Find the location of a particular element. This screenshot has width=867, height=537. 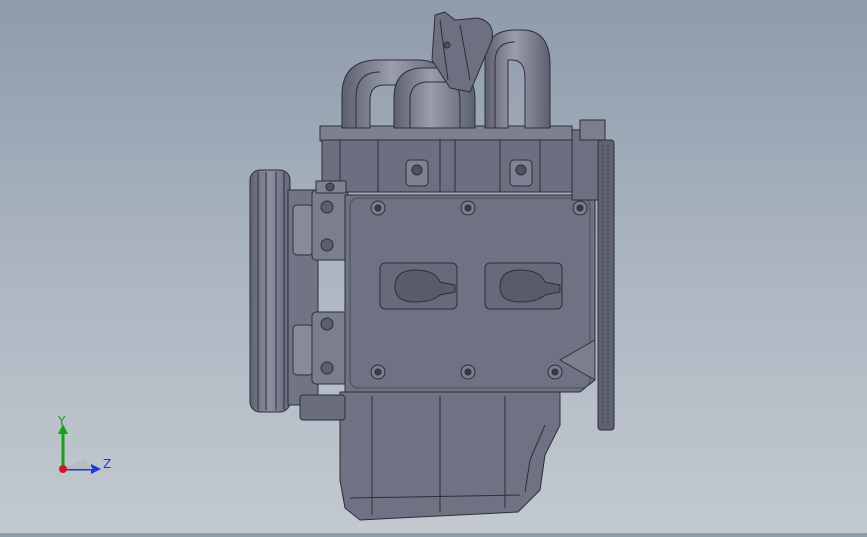

z-axis-label: Z is located at coordinates (107, 464).